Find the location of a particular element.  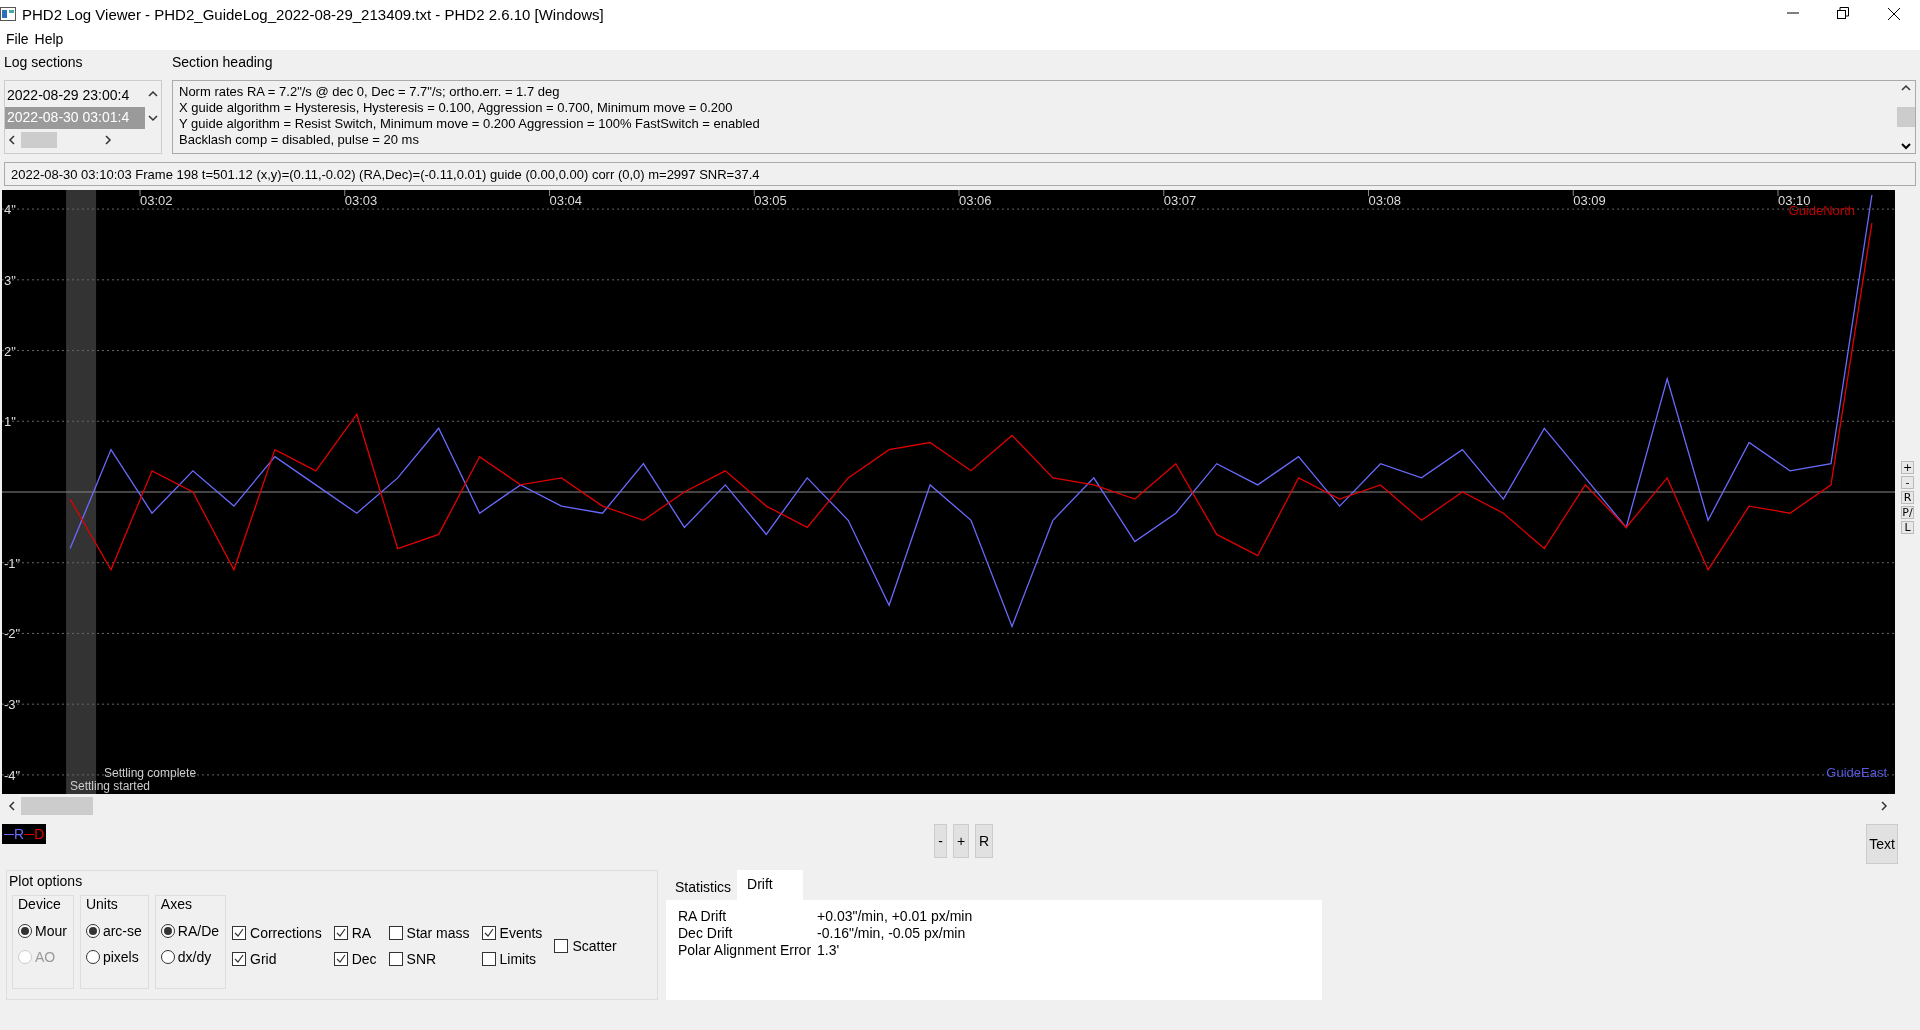

group-label: Axes is located at coordinates (176, 905).